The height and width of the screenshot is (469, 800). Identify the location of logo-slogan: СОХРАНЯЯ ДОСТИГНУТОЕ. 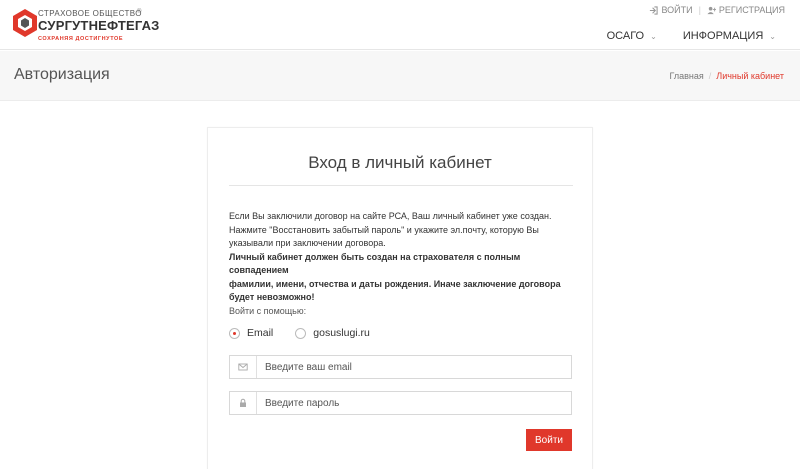
(81, 39).